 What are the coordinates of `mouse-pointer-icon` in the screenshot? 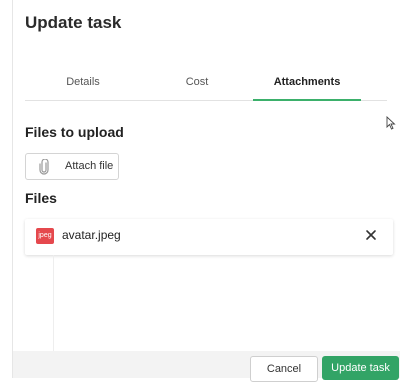 It's located at (391, 123).